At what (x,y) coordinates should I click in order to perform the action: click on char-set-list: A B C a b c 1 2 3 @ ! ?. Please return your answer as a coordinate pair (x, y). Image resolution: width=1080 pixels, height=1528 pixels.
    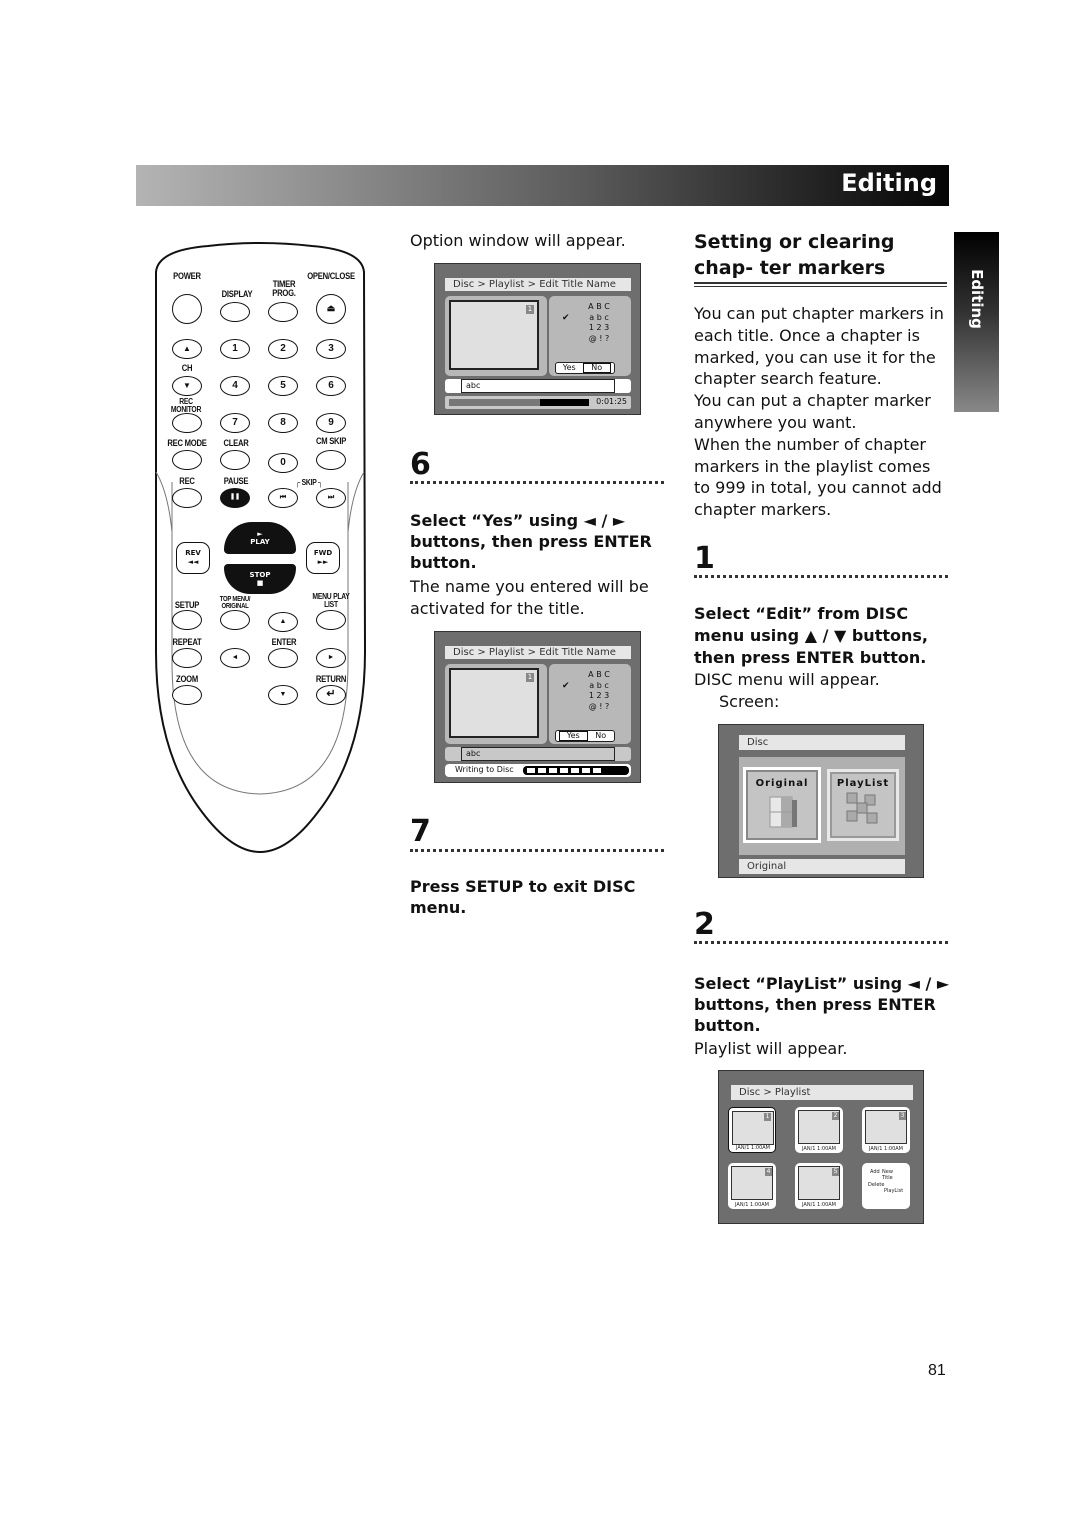
    Looking at the image, I should click on (599, 691).